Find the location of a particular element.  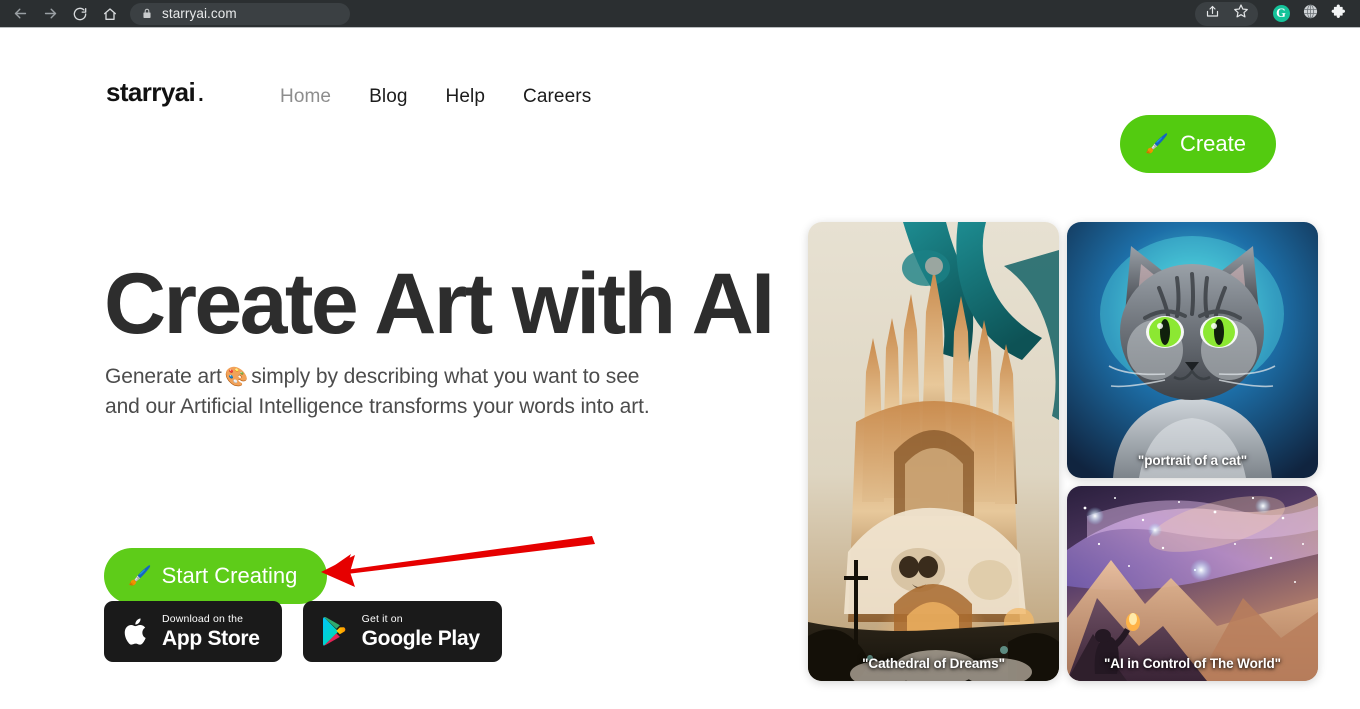

forward-arrow-icon is located at coordinates (50, 13).